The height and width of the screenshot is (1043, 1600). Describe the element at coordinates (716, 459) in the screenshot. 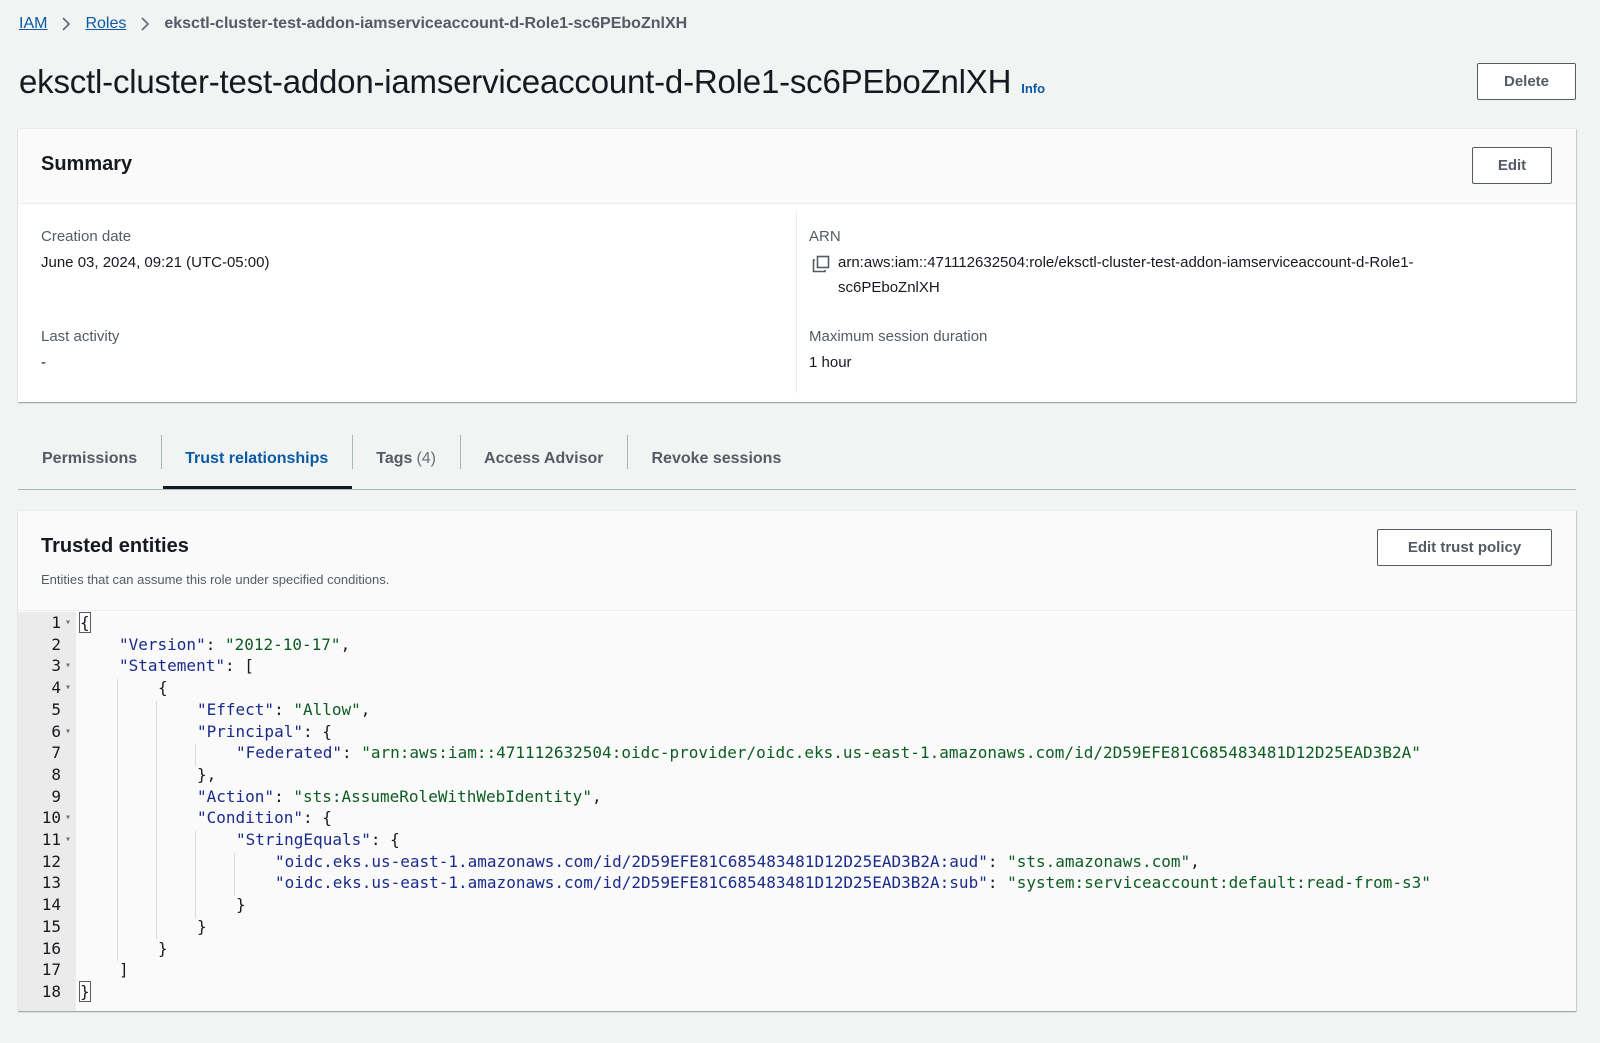

I see `tab-revoke-sessions: Revoke sessions` at that location.